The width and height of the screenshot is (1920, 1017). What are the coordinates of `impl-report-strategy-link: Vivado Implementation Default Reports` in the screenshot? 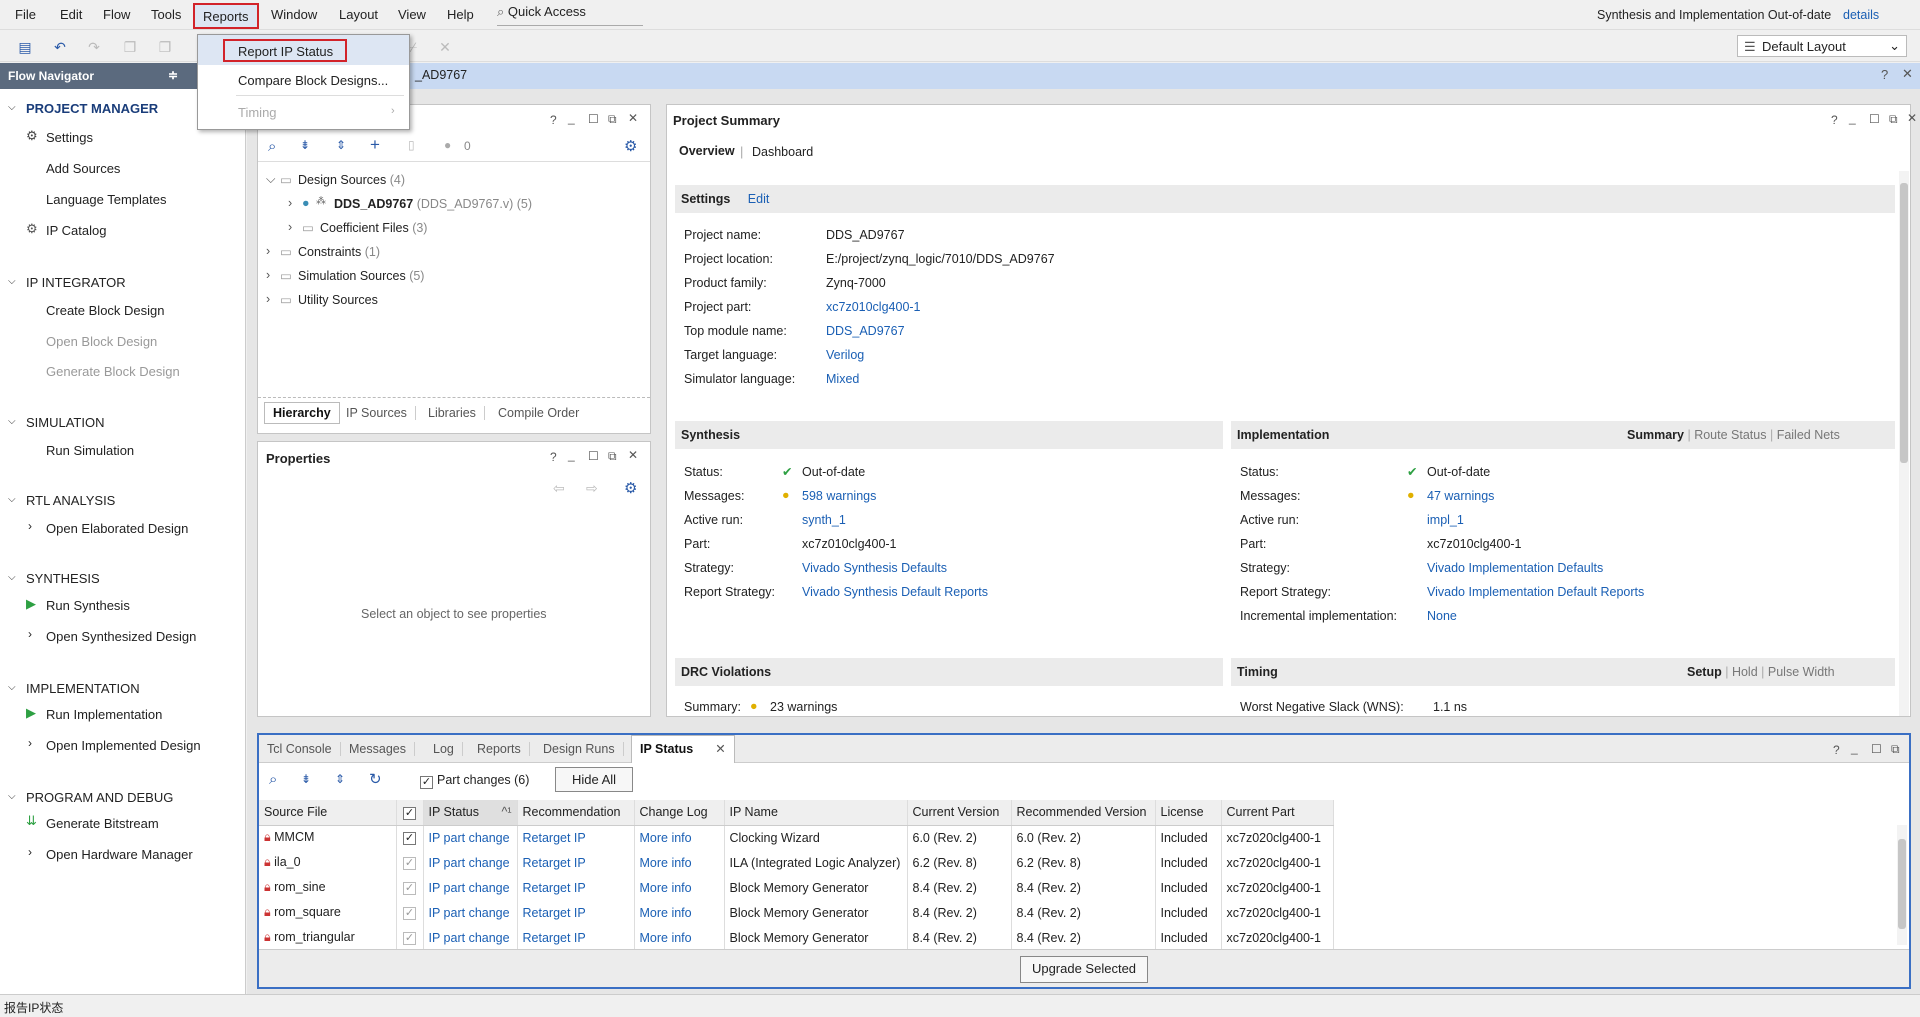 It's located at (1535, 592).